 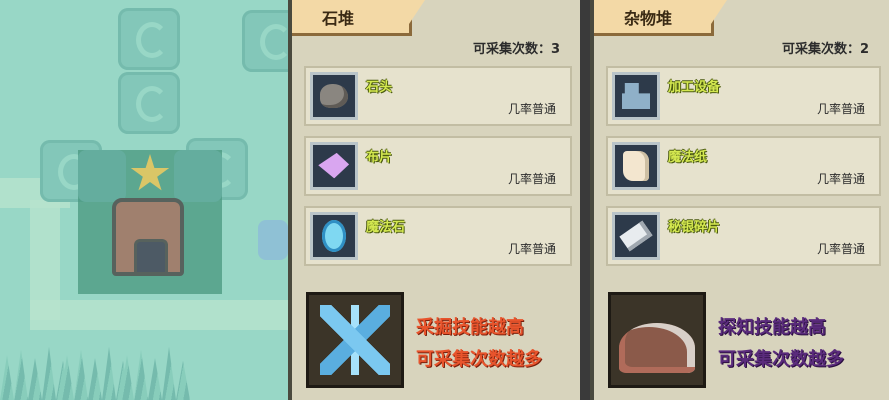 What do you see at coordinates (743, 96) in the screenshot?
I see `loot-row: 加工设备 几率普通` at bounding box center [743, 96].